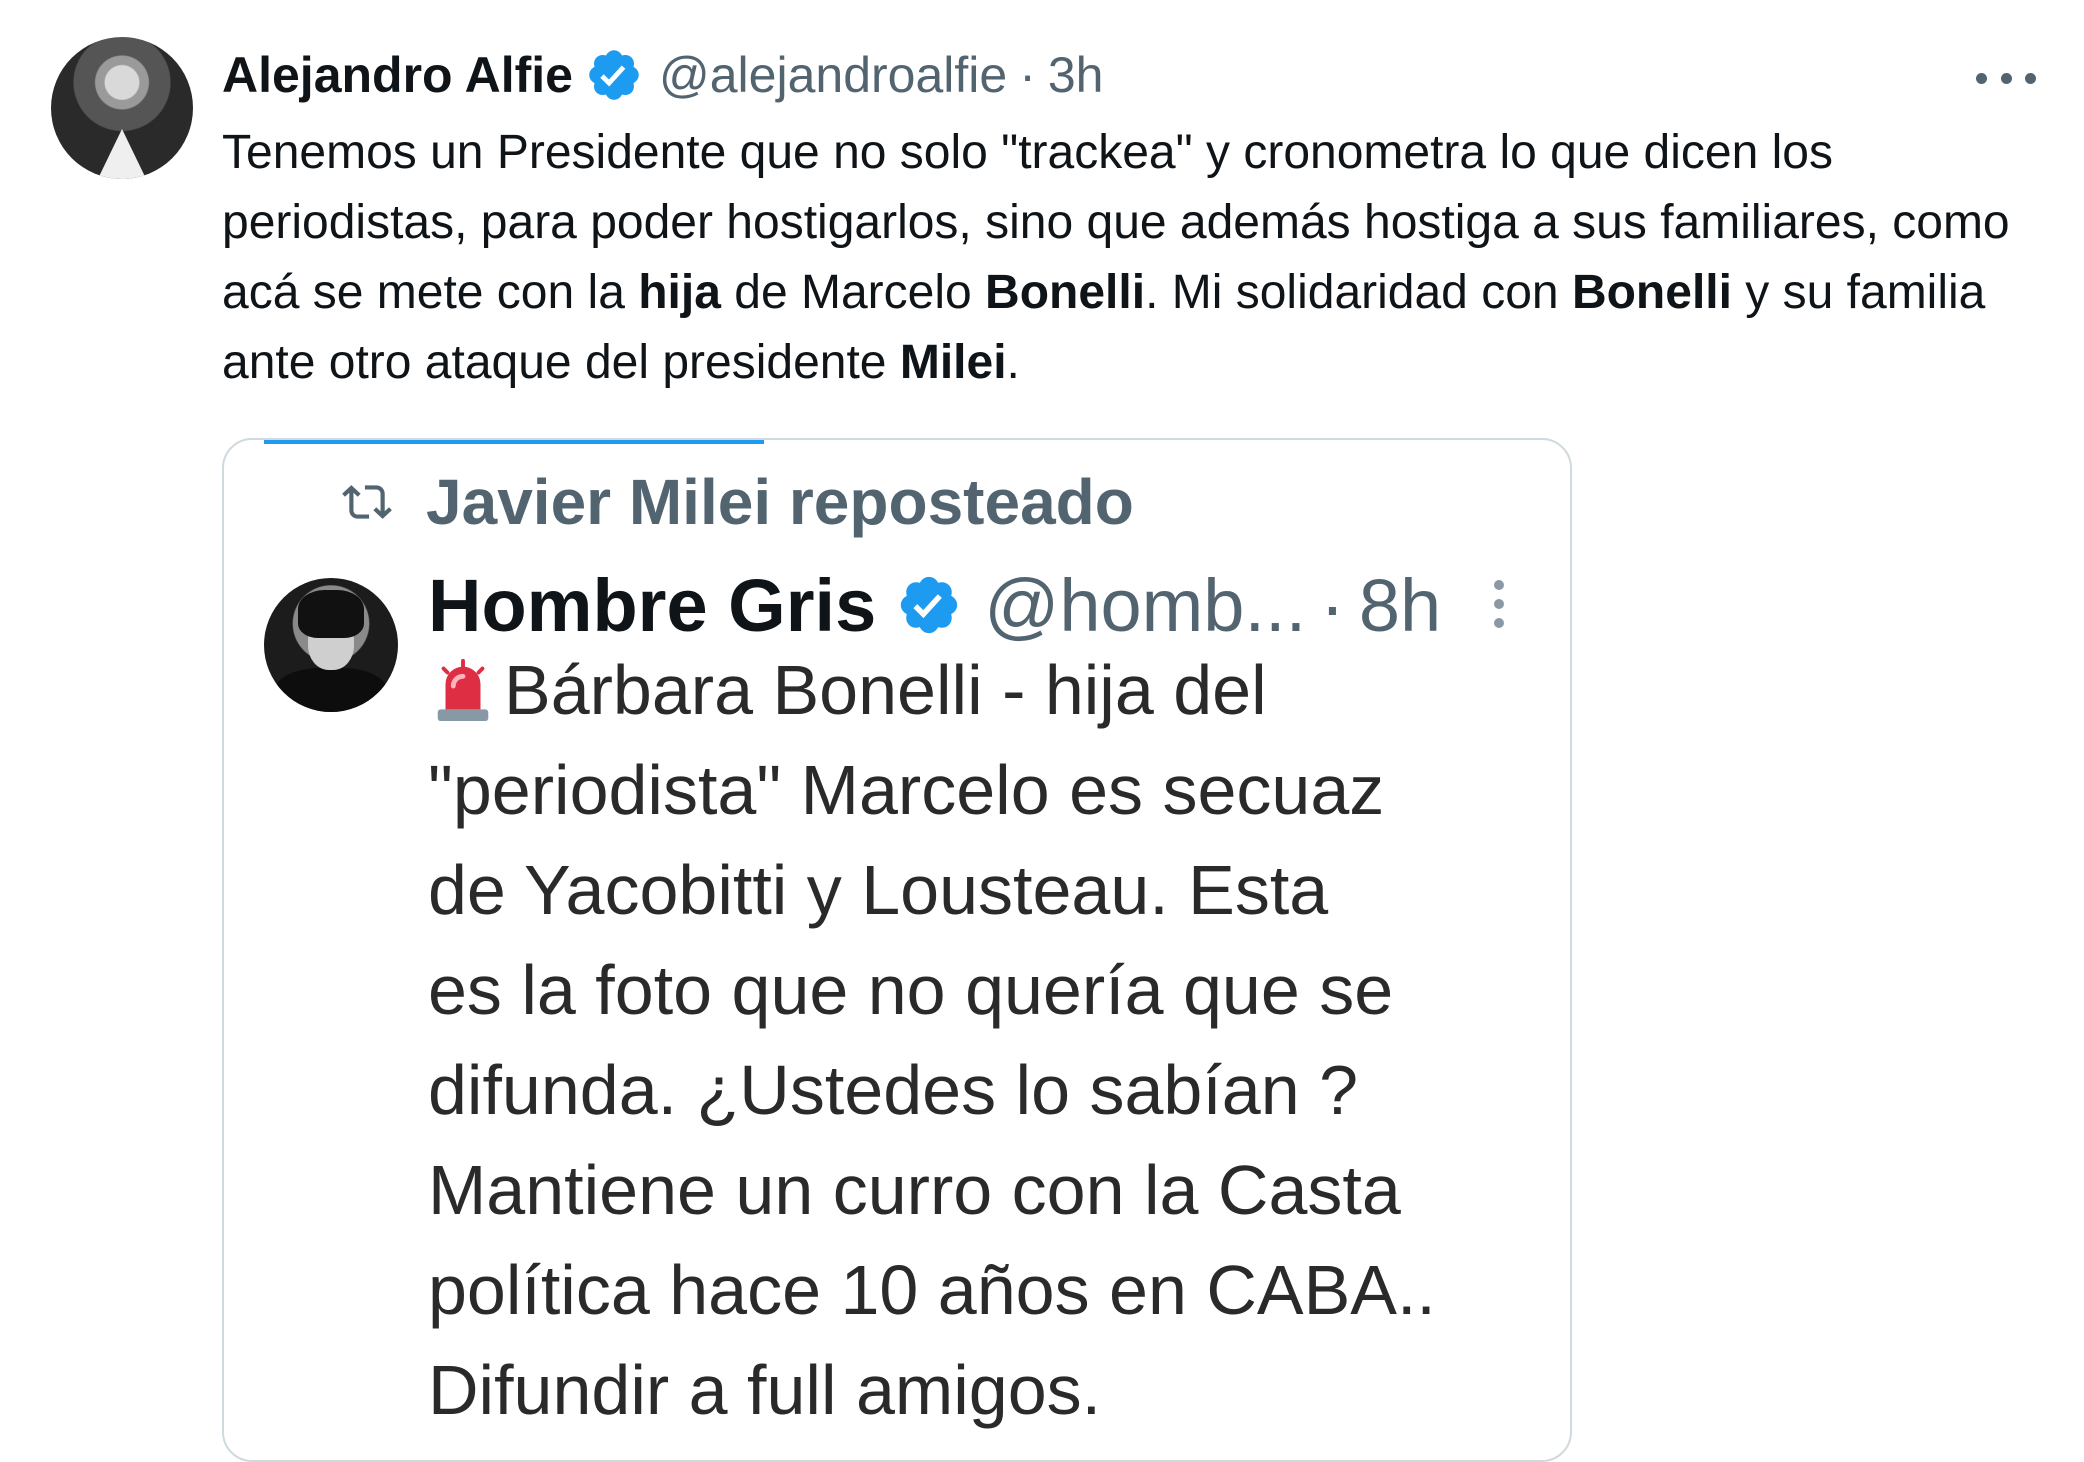 The width and height of the screenshot is (2084, 1462). I want to click on more-options-icon, so click(2006, 78).